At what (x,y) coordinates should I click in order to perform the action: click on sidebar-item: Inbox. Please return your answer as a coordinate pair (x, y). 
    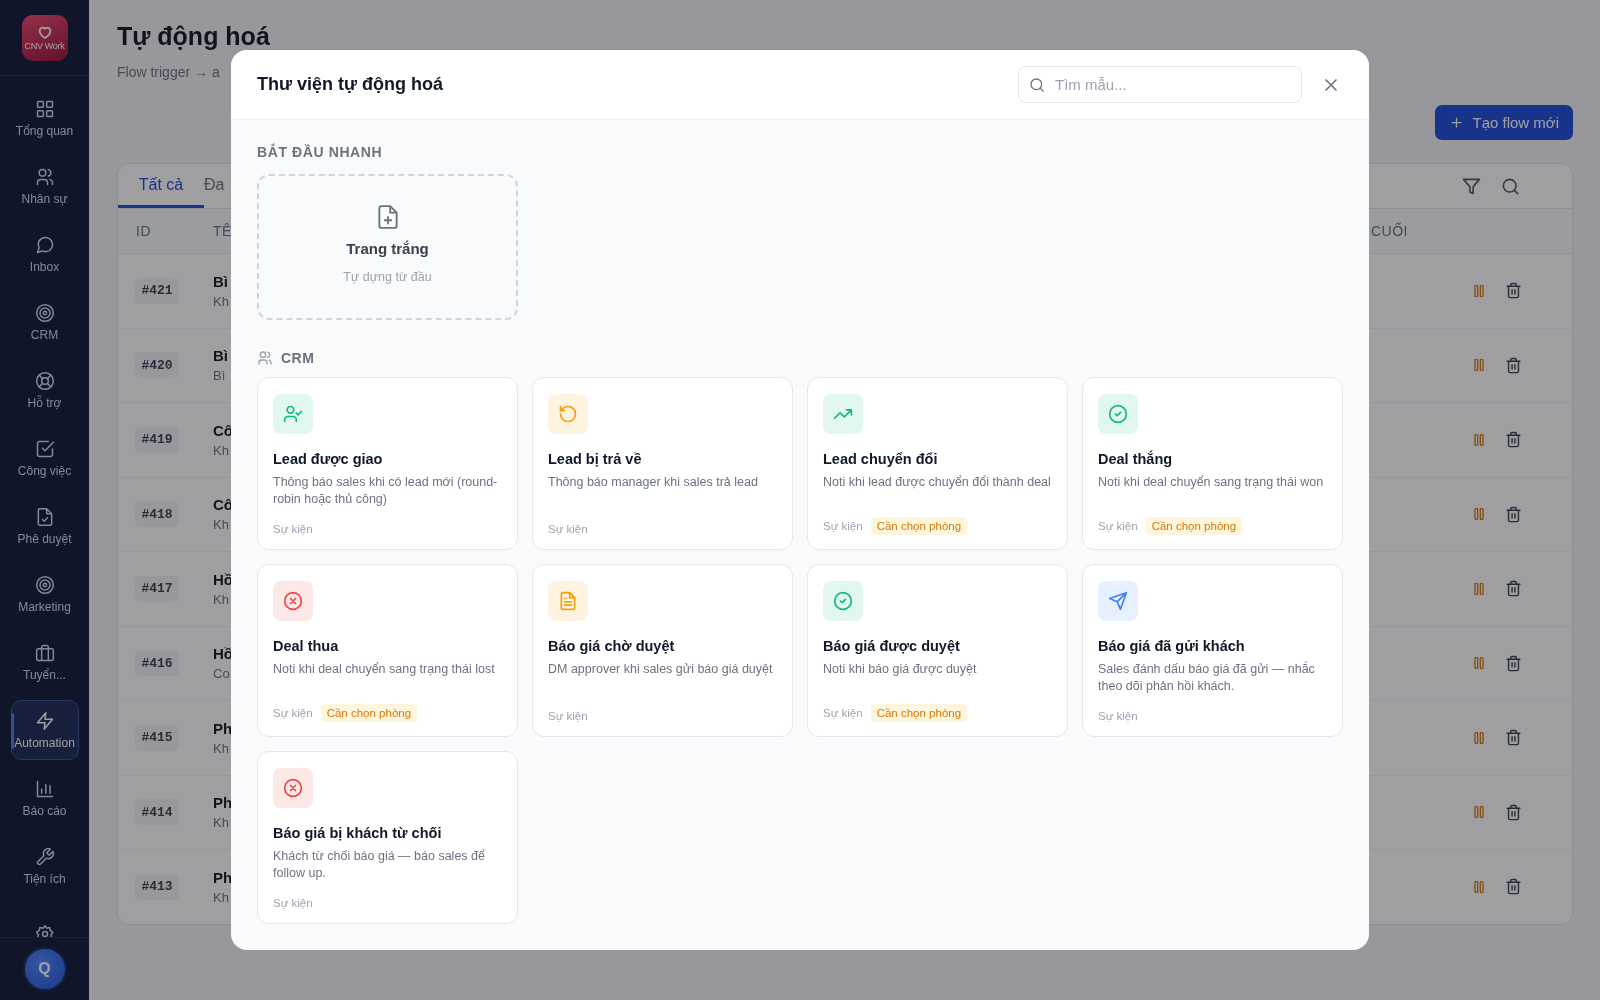
    Looking at the image, I should click on (44, 254).